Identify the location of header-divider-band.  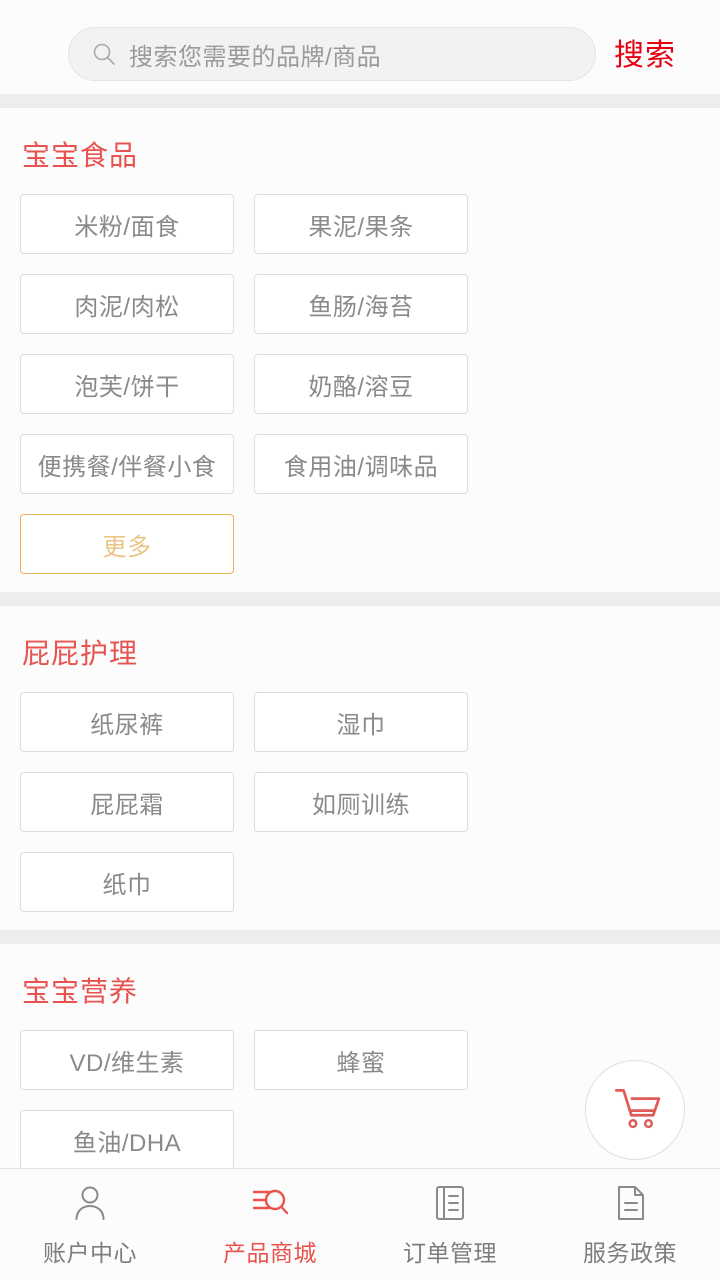
(360, 101).